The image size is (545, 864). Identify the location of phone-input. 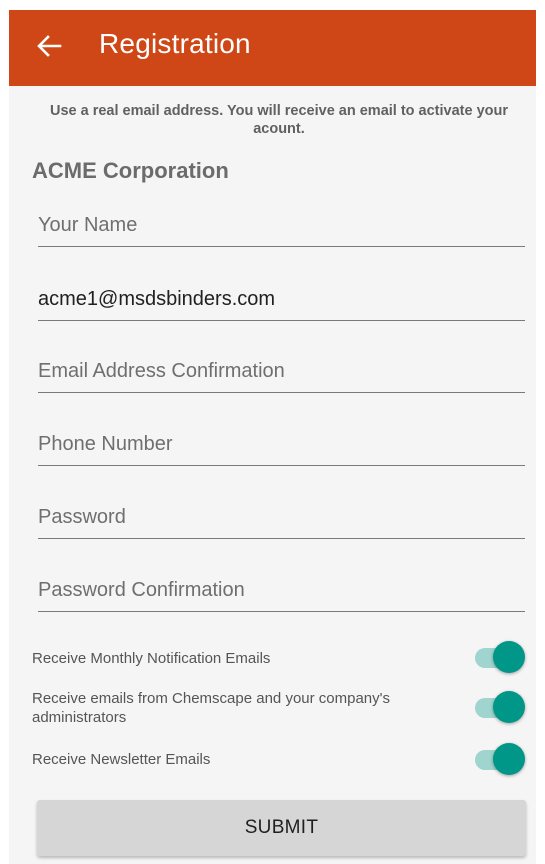
(281, 444).